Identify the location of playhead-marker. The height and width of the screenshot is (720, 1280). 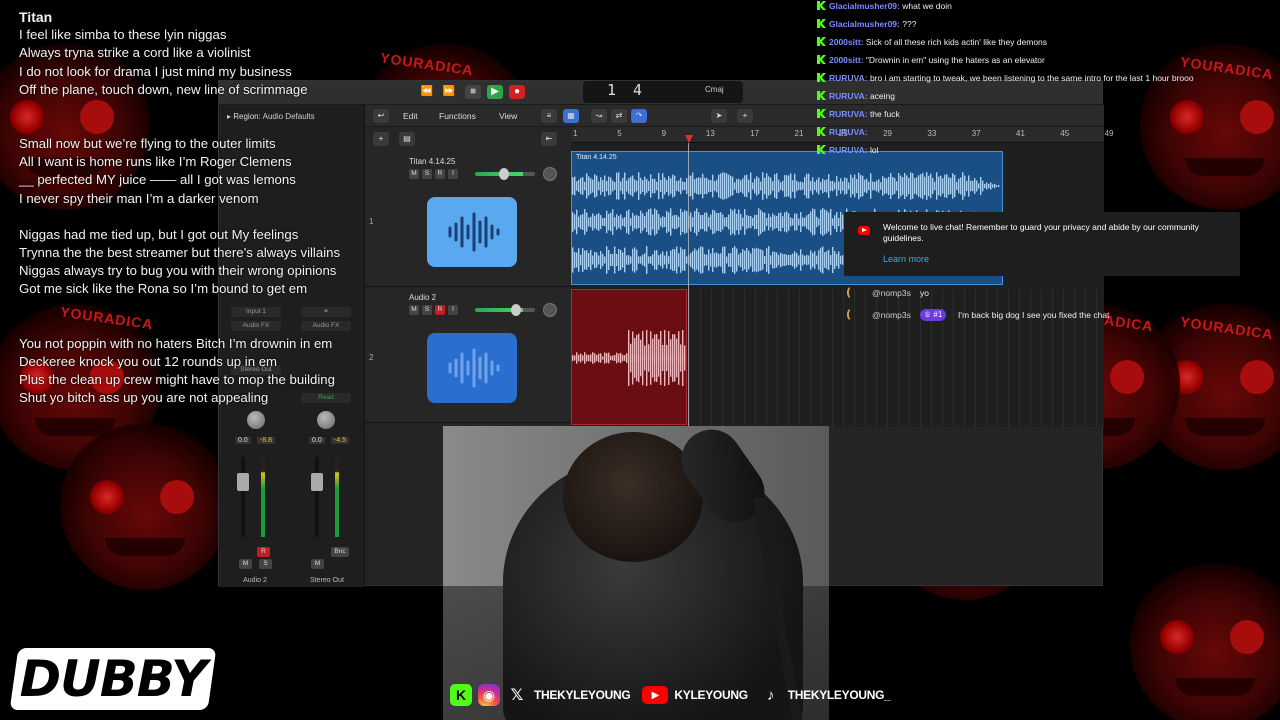
(689, 139).